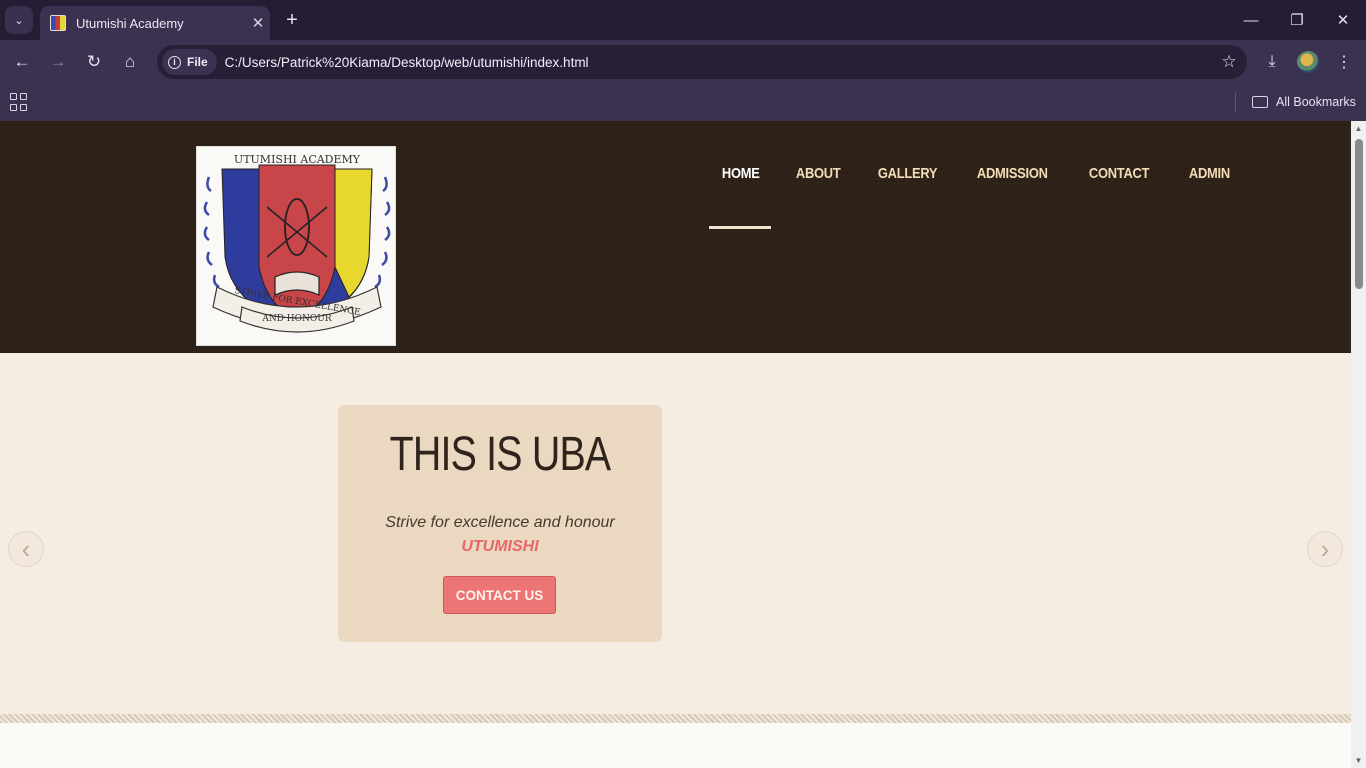 The image size is (1366, 768). I want to click on nav-active-underline, so click(740, 227).